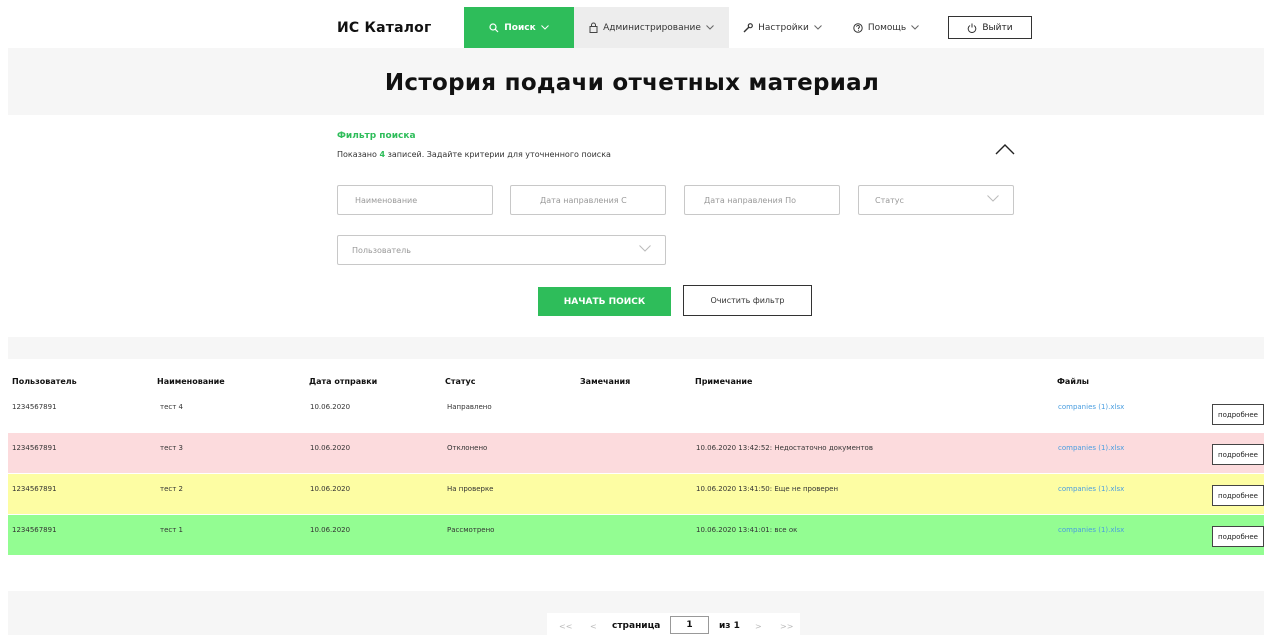 This screenshot has height=635, width=1264. What do you see at coordinates (636, 626) in the screenshot?
I see `page-label: страница` at bounding box center [636, 626].